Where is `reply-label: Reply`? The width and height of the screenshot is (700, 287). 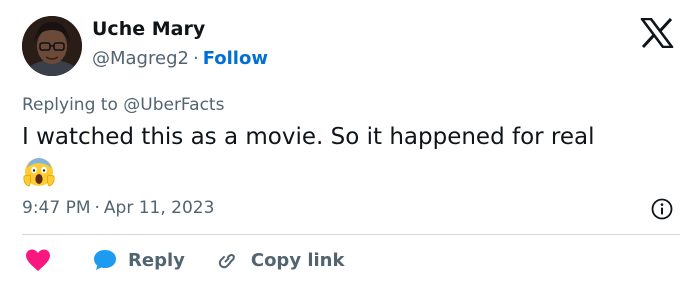
reply-label: Reply is located at coordinates (156, 260).